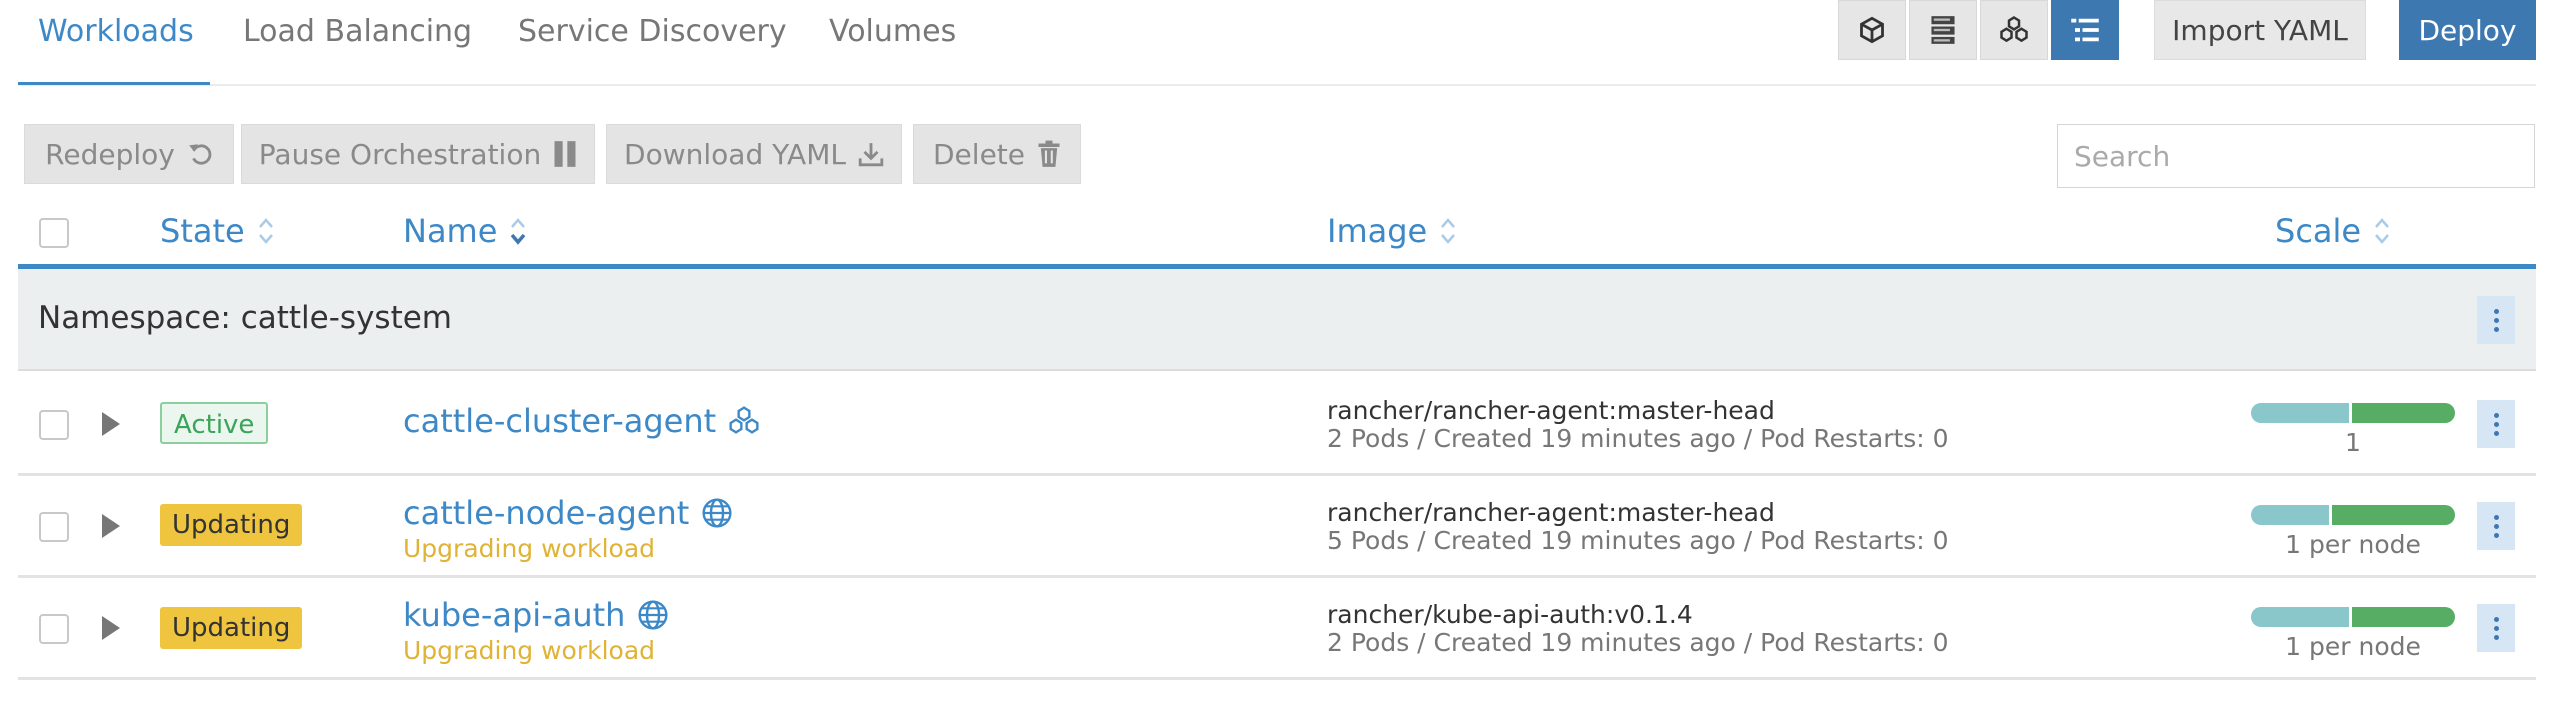 The image size is (2552, 716). What do you see at coordinates (1510, 614) in the screenshot?
I see `image-name: rancher/kube-api-auth:v0.1.4` at bounding box center [1510, 614].